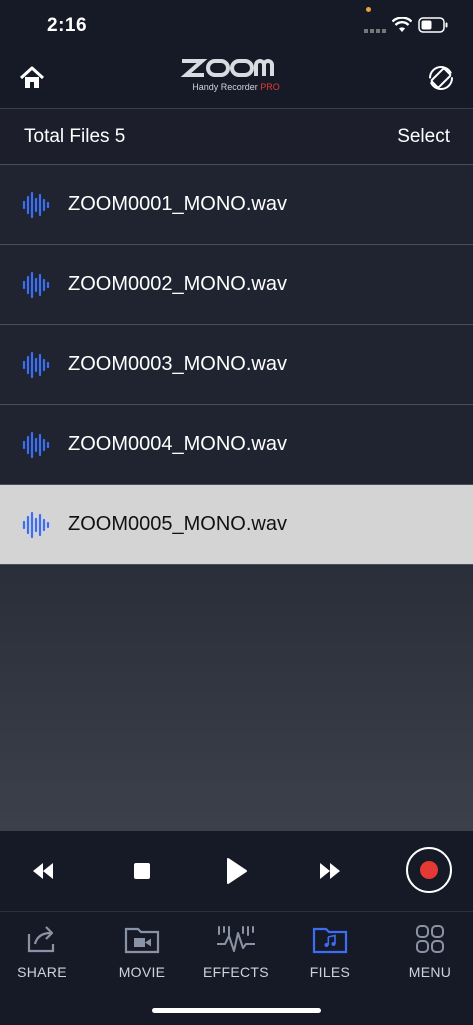  Describe the element at coordinates (330, 972) in the screenshot. I see `tab-files-label: FILES` at that location.